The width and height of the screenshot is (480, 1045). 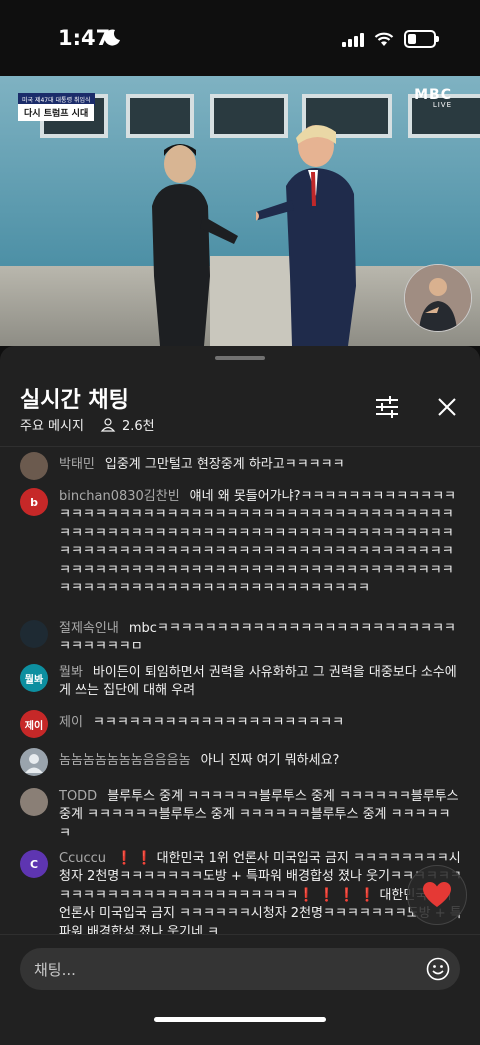 What do you see at coordinates (438, 298) in the screenshot?
I see `sign-language-interpreter` at bounding box center [438, 298].